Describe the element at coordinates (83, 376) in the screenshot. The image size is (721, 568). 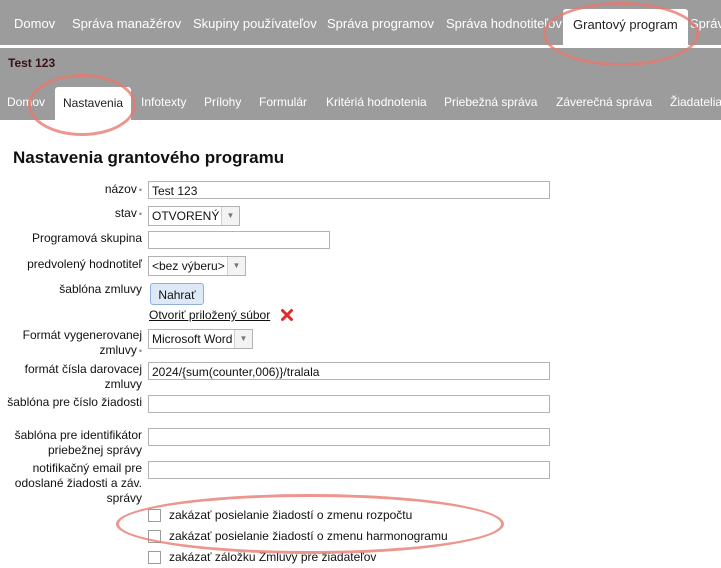
I see `format-cisla-label: formát čísla darovacej zmluvy` at that location.